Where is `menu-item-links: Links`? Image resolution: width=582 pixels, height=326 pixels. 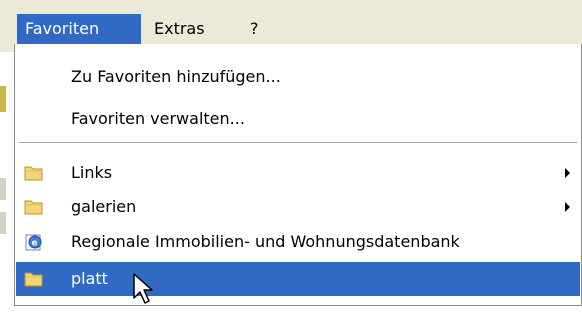 menu-item-links: Links is located at coordinates (298, 173).